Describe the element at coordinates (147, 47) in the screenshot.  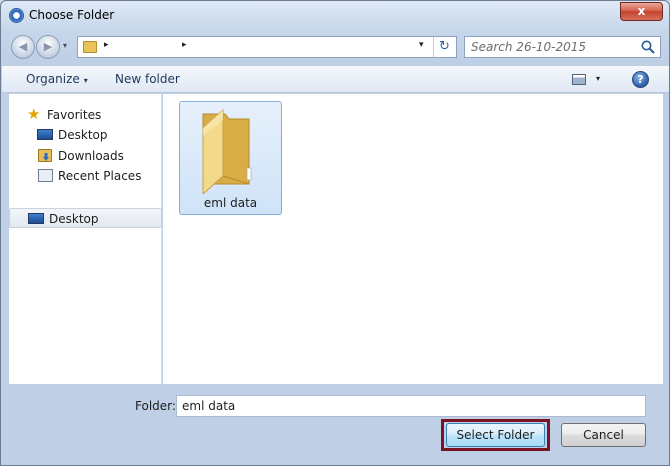
I see `breadcrumb-segment` at that location.